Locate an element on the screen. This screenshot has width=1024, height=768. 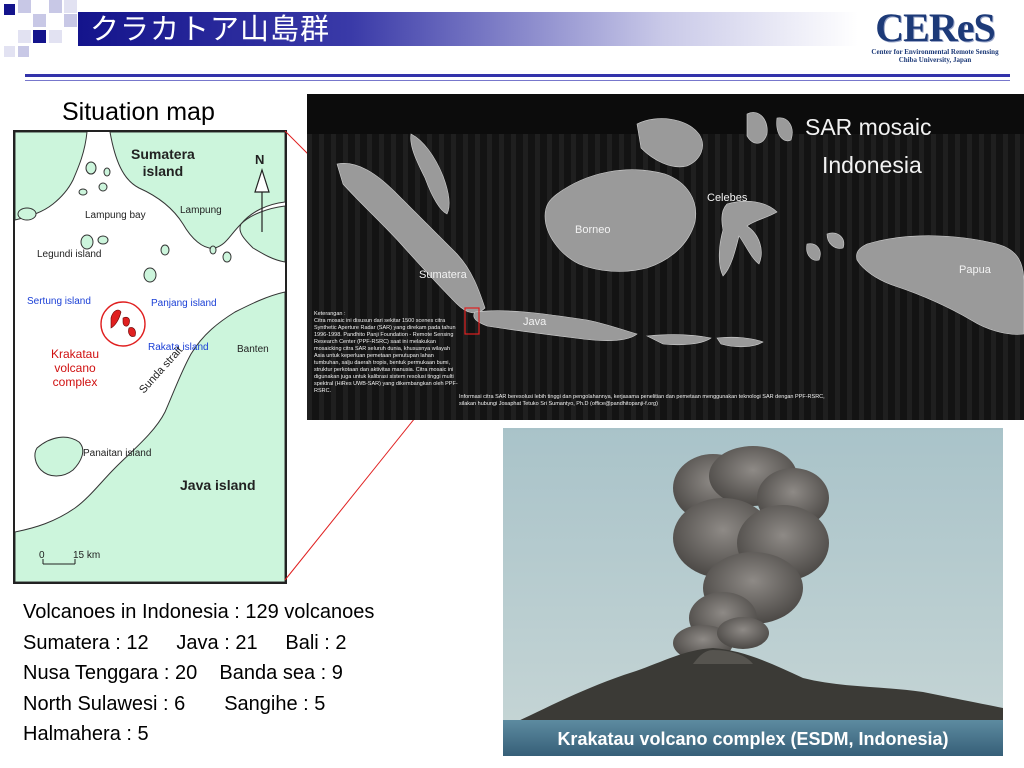
sar-label-sumatera: Sumatera is located at coordinates (443, 275).